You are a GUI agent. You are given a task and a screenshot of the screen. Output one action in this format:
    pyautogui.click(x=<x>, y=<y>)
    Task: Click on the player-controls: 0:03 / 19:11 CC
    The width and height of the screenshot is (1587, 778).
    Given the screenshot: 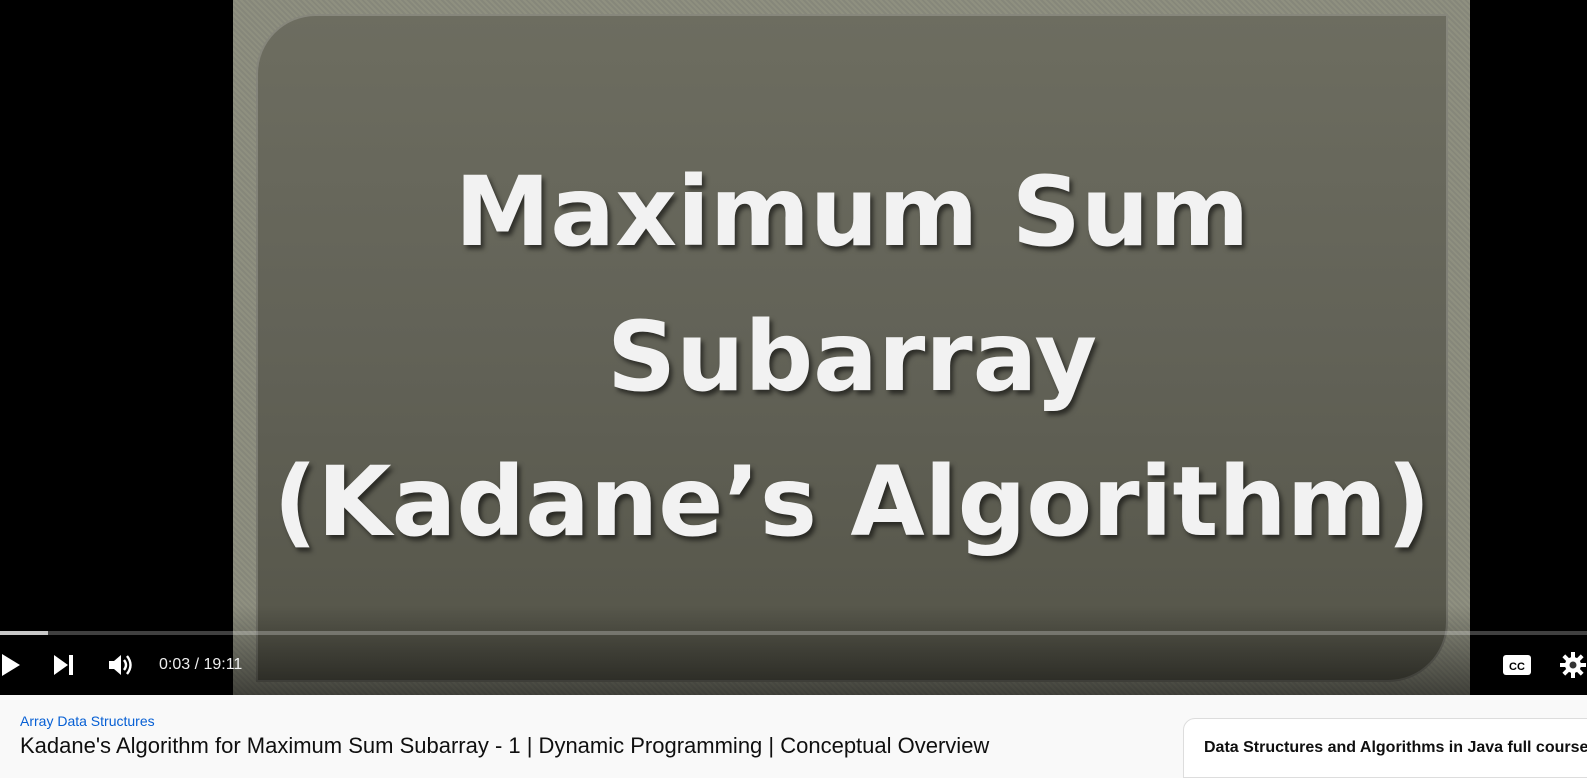 What is the action you would take?
    pyautogui.click(x=793, y=665)
    